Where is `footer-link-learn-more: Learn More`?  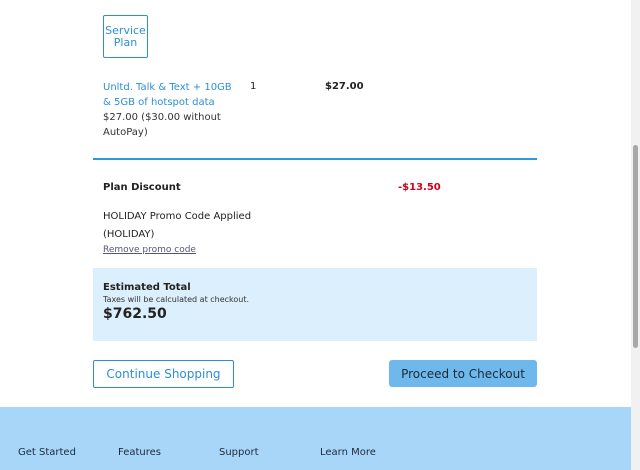 footer-link-learn-more: Learn More is located at coordinates (348, 452).